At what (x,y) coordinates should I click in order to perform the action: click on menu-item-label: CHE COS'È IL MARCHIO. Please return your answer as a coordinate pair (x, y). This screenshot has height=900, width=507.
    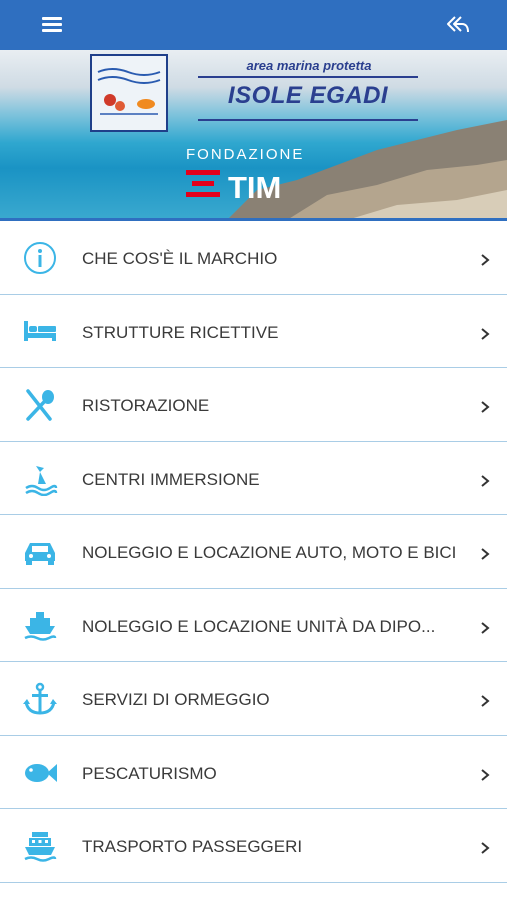
    Looking at the image, I should click on (180, 258).